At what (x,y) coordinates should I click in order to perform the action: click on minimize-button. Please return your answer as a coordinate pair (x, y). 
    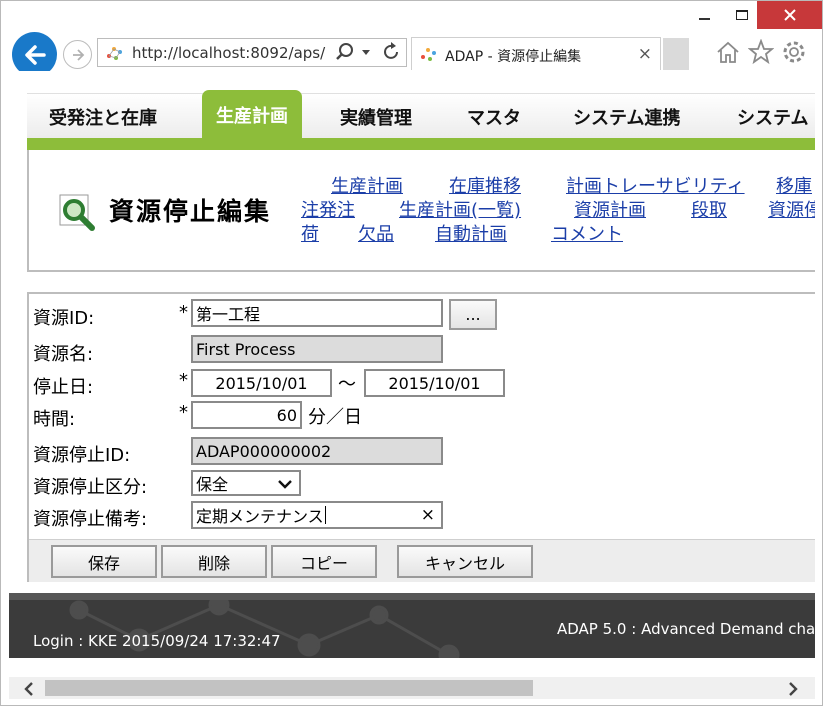
    Looking at the image, I should click on (704, 15).